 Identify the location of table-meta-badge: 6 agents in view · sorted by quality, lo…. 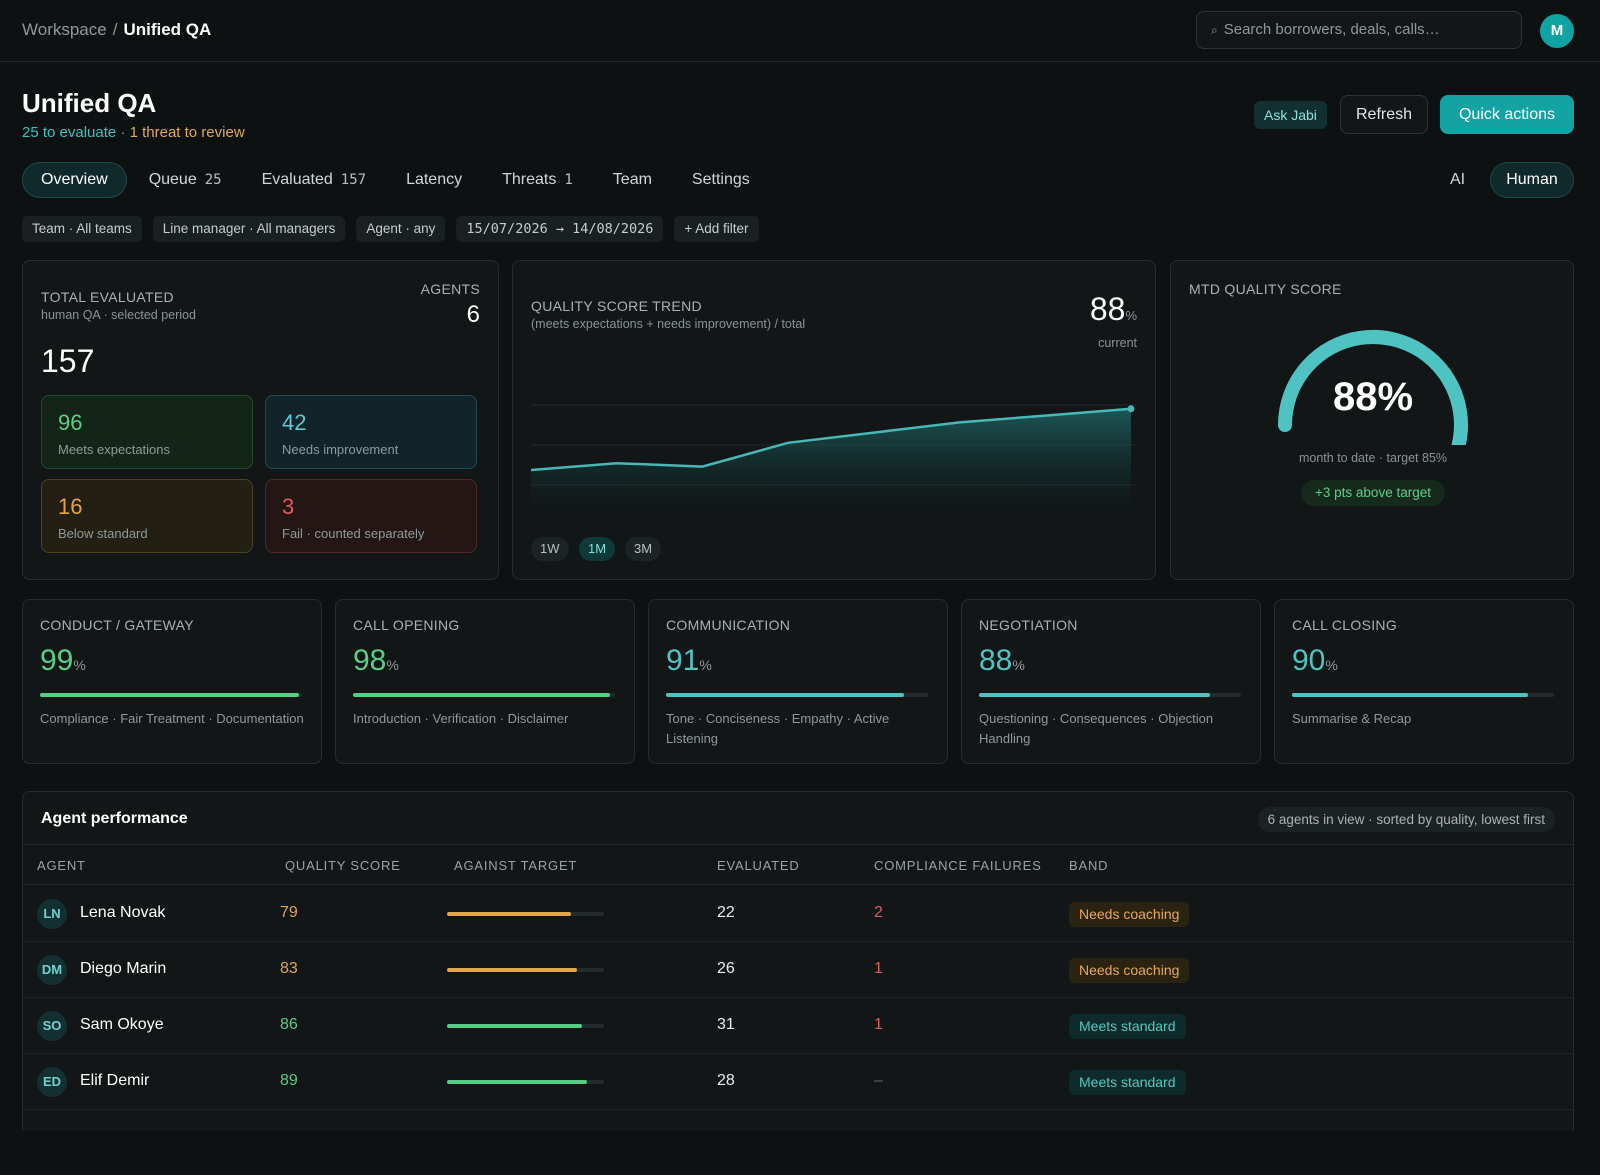
(1406, 819).